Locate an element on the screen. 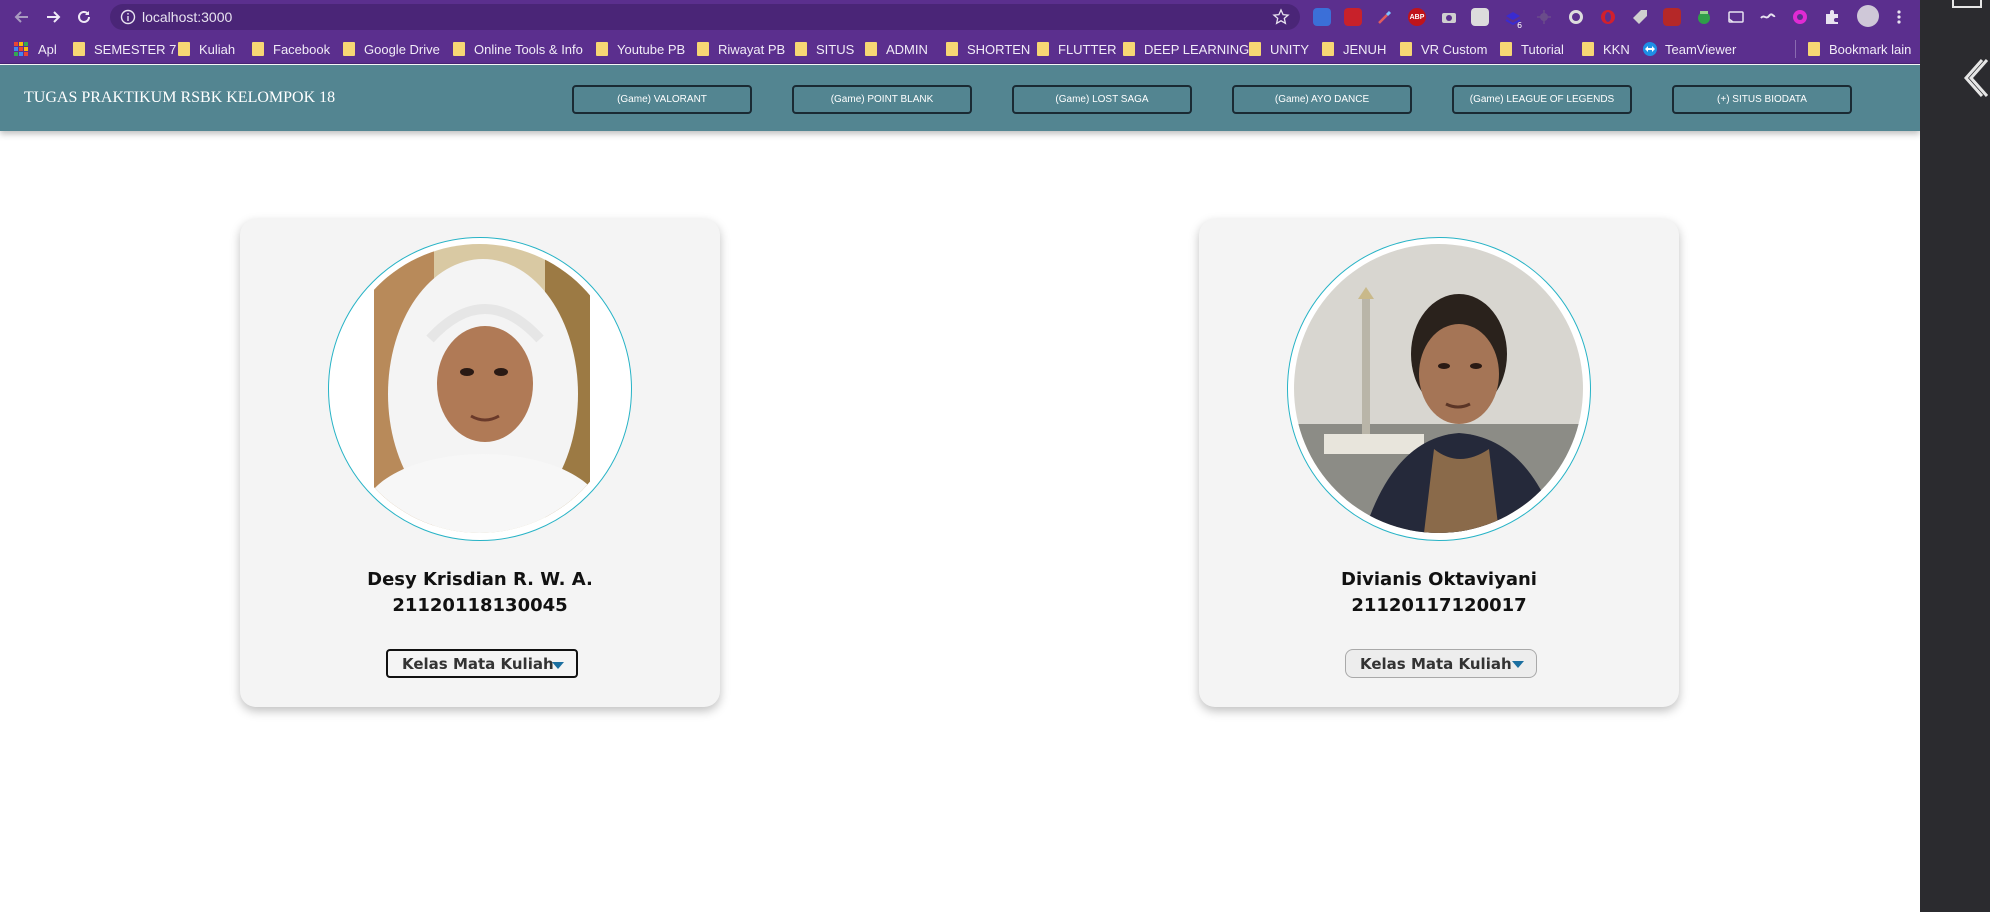 The image size is (1990, 912). eyedropper-extension-icon is located at coordinates (1385, 17).